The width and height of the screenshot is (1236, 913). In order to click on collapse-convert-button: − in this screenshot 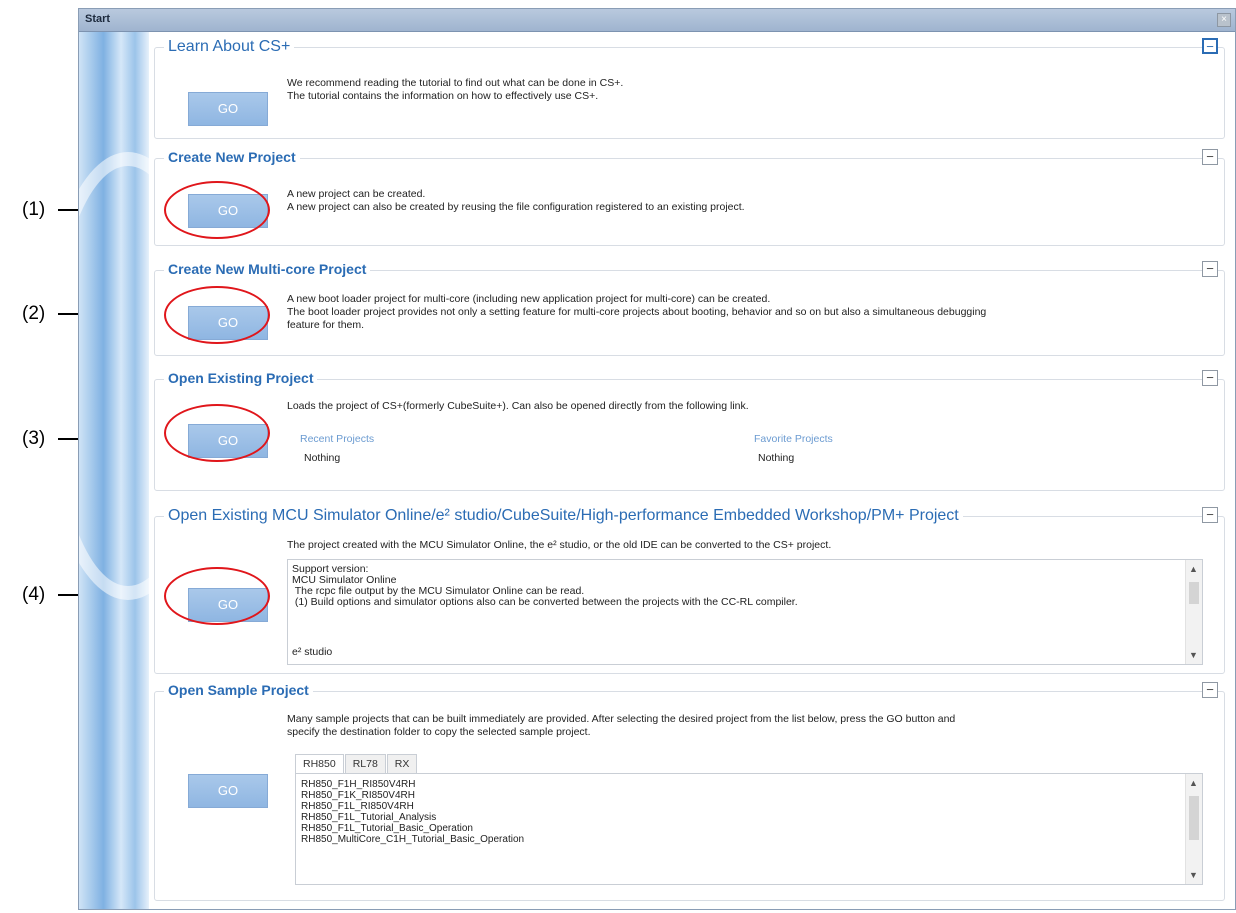, I will do `click(1210, 515)`.